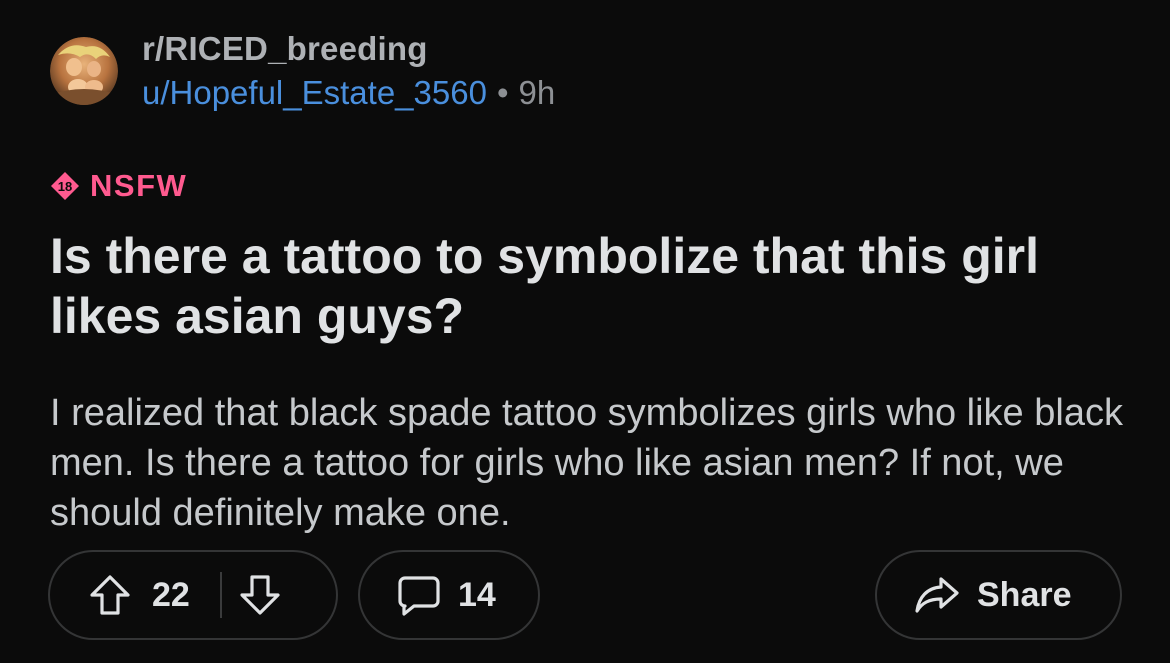  I want to click on avatar-image, so click(84, 70).